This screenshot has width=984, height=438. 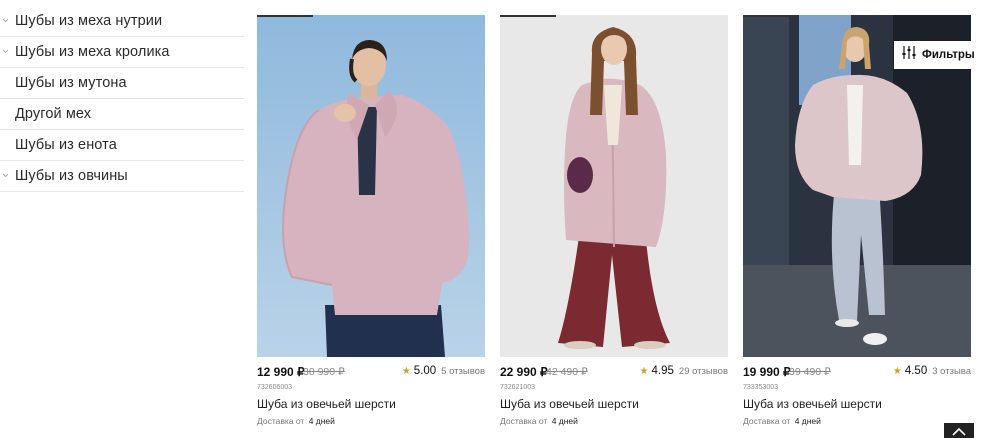 What do you see at coordinates (518, 387) in the screenshot?
I see `product-sku: 732621003` at bounding box center [518, 387].